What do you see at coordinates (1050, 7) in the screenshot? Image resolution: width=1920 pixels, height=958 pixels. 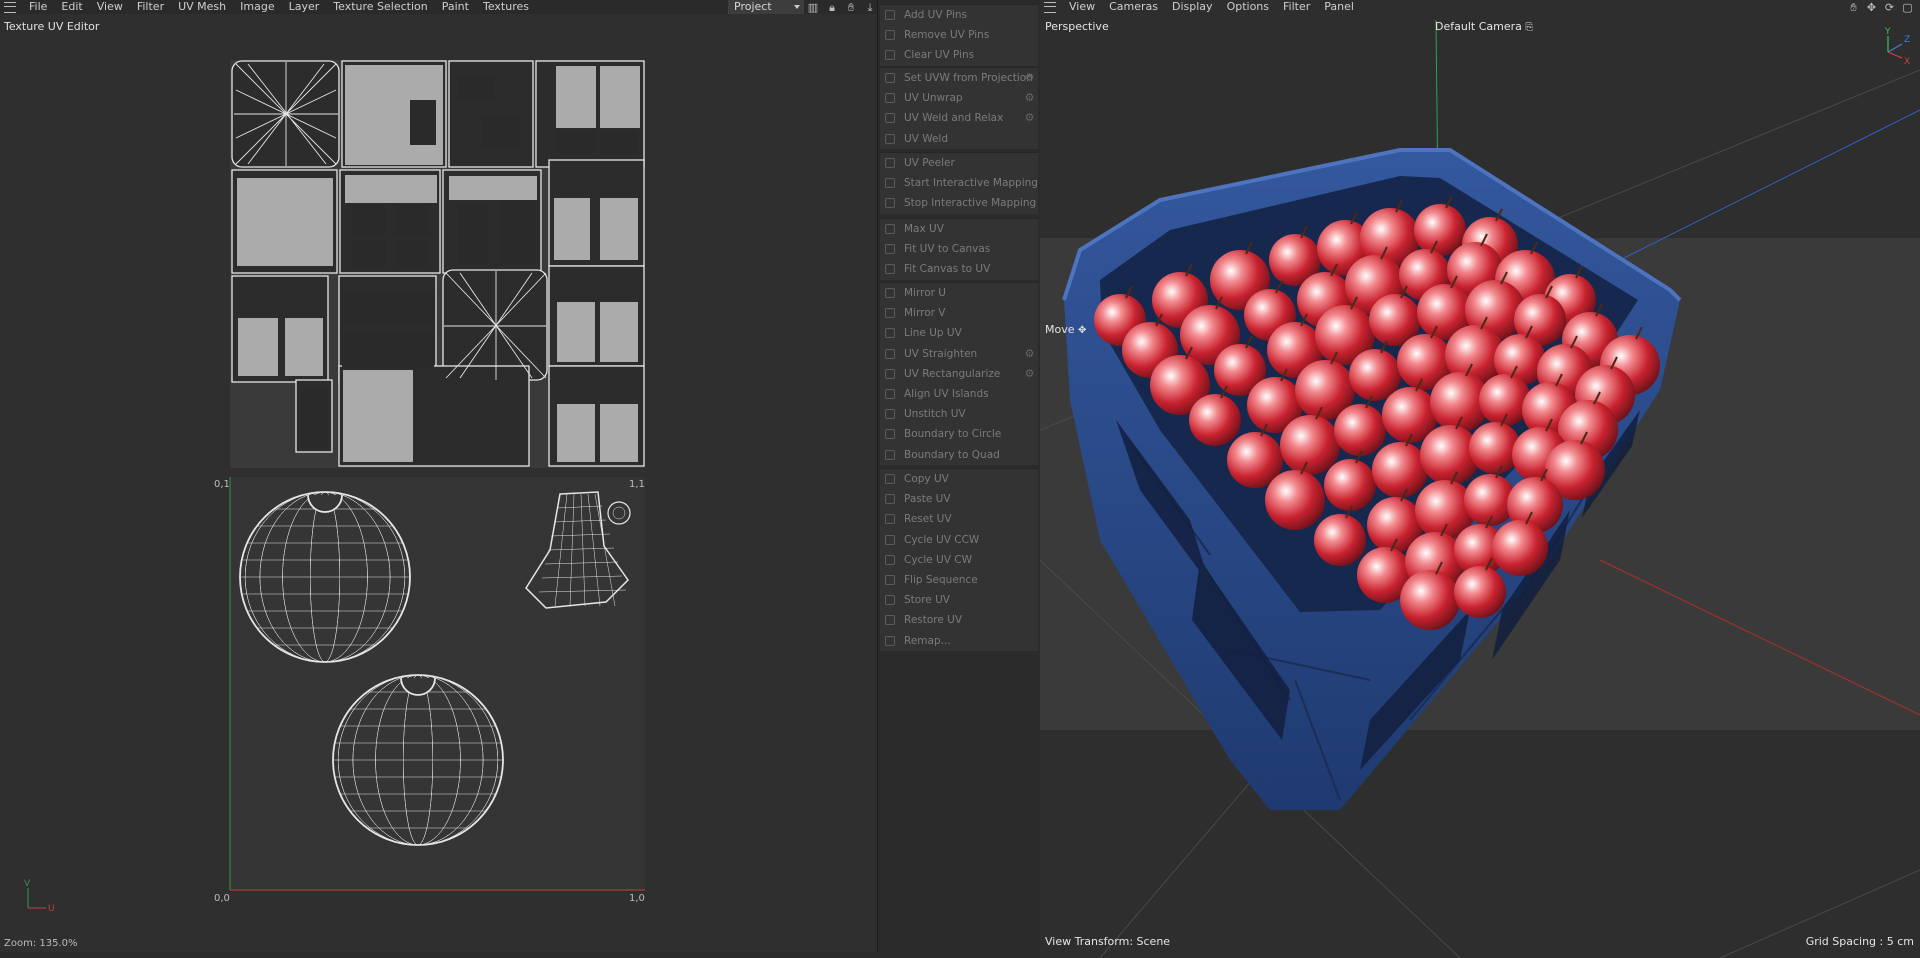 I see `hamburger-menu-icon` at bounding box center [1050, 7].